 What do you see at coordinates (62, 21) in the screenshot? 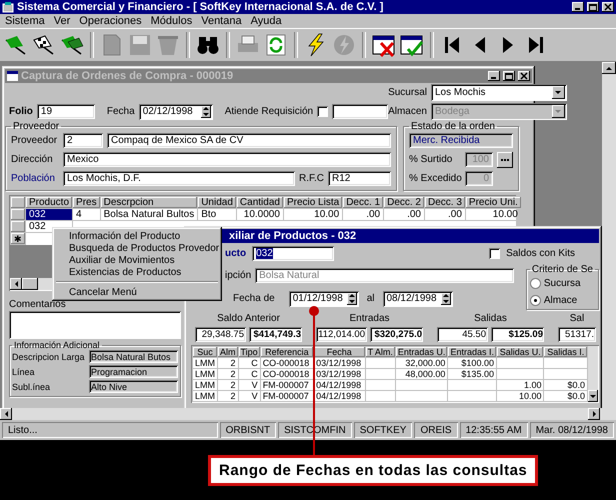
I see `menu-item: Ver` at bounding box center [62, 21].